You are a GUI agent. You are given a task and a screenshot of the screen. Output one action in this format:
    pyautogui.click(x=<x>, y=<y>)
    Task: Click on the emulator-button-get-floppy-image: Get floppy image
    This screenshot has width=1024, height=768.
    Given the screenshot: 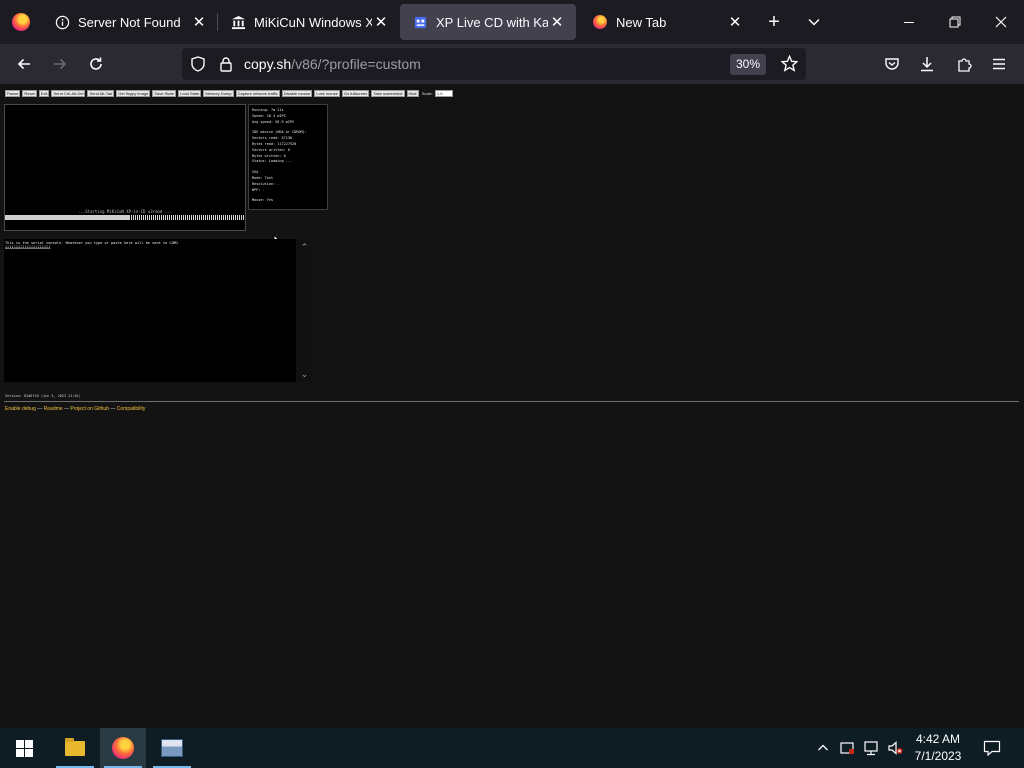 What is the action you would take?
    pyautogui.click(x=133, y=93)
    